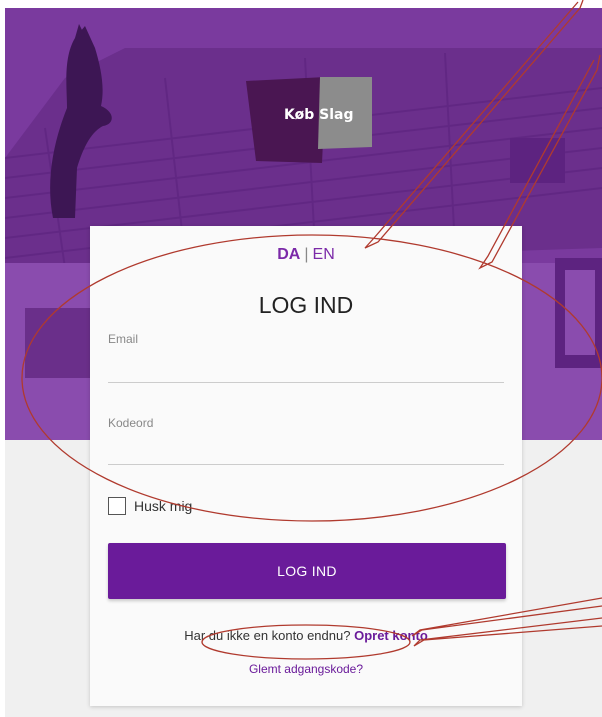  I want to click on email-field, so click(306, 370).